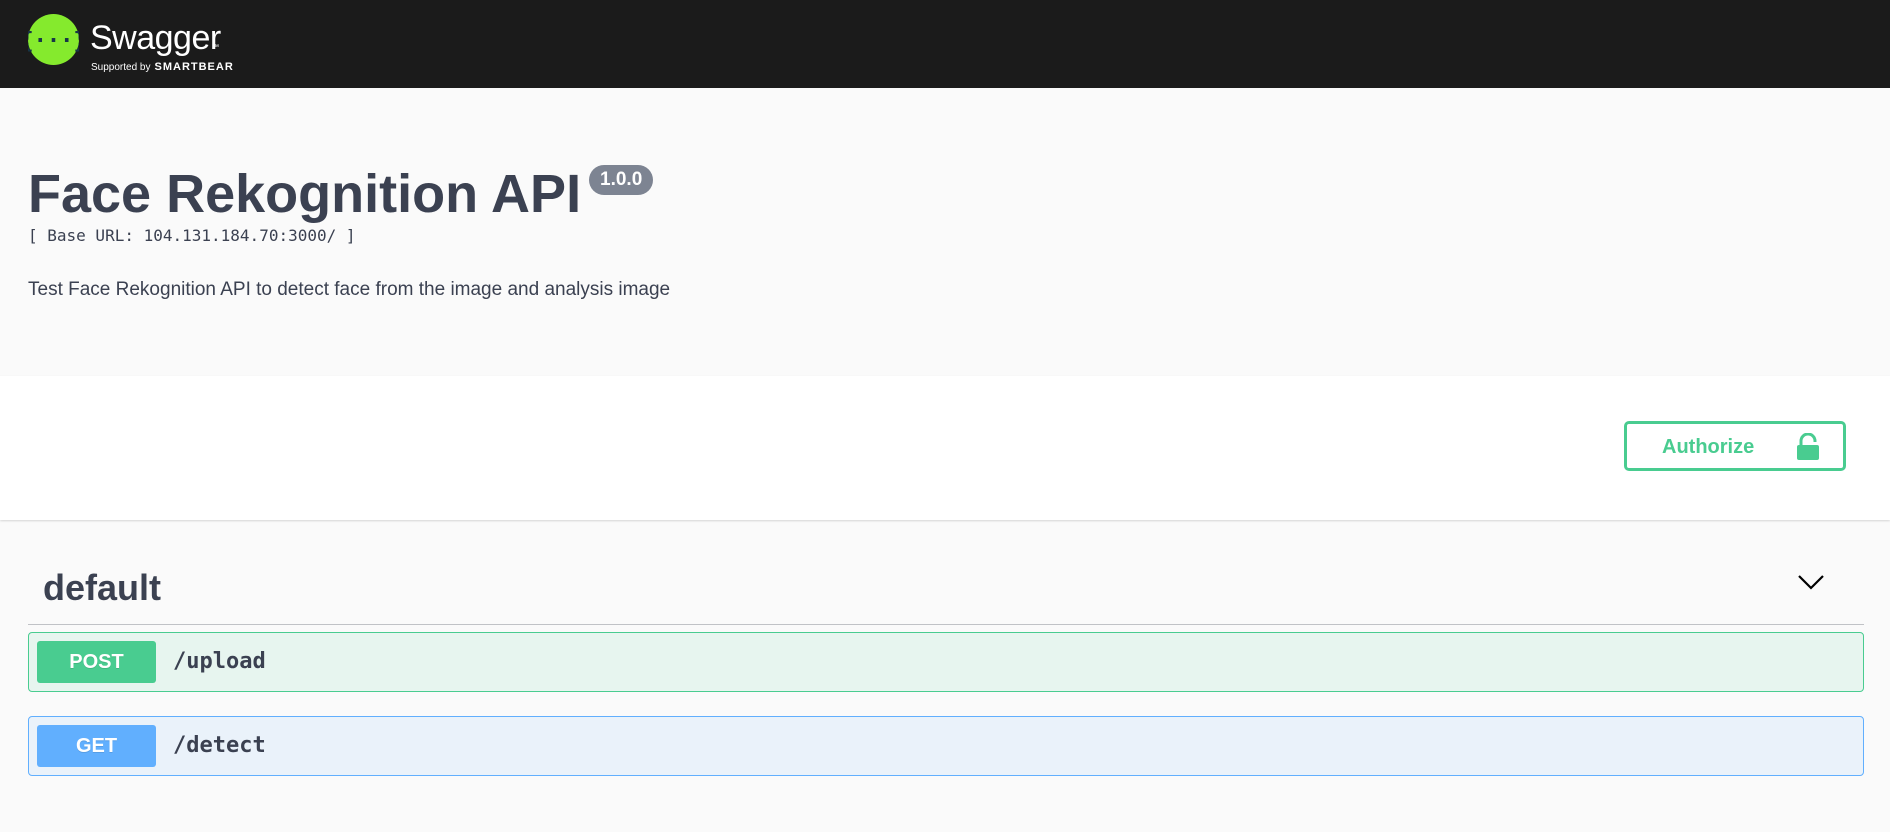 Image resolution: width=1890 pixels, height=832 pixels. I want to click on logo-trademark: ™, so click(215, 47).